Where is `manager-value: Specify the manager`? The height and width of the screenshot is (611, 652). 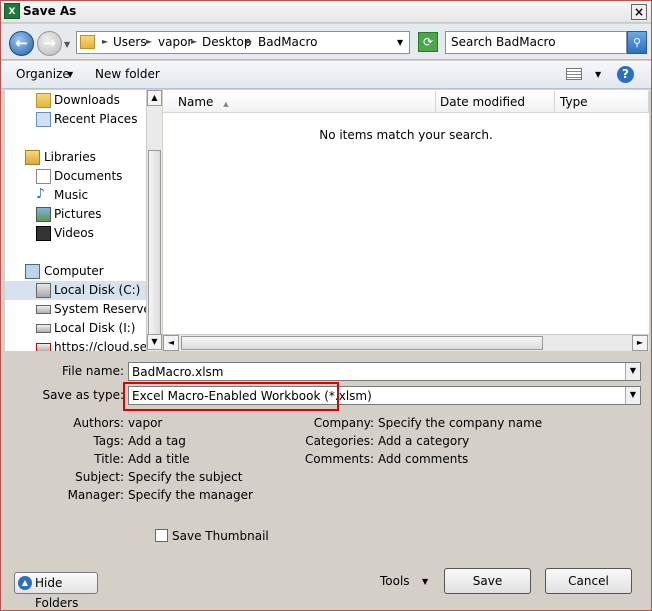
manager-value: Specify the manager is located at coordinates (190, 495).